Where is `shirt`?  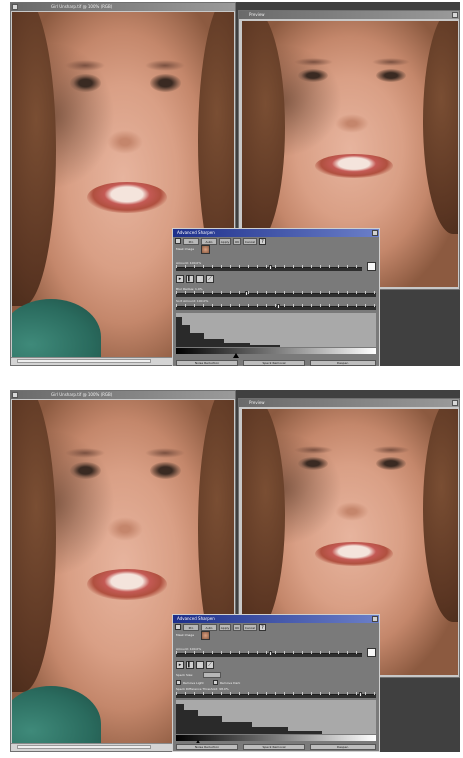
shirt is located at coordinates (56, 328).